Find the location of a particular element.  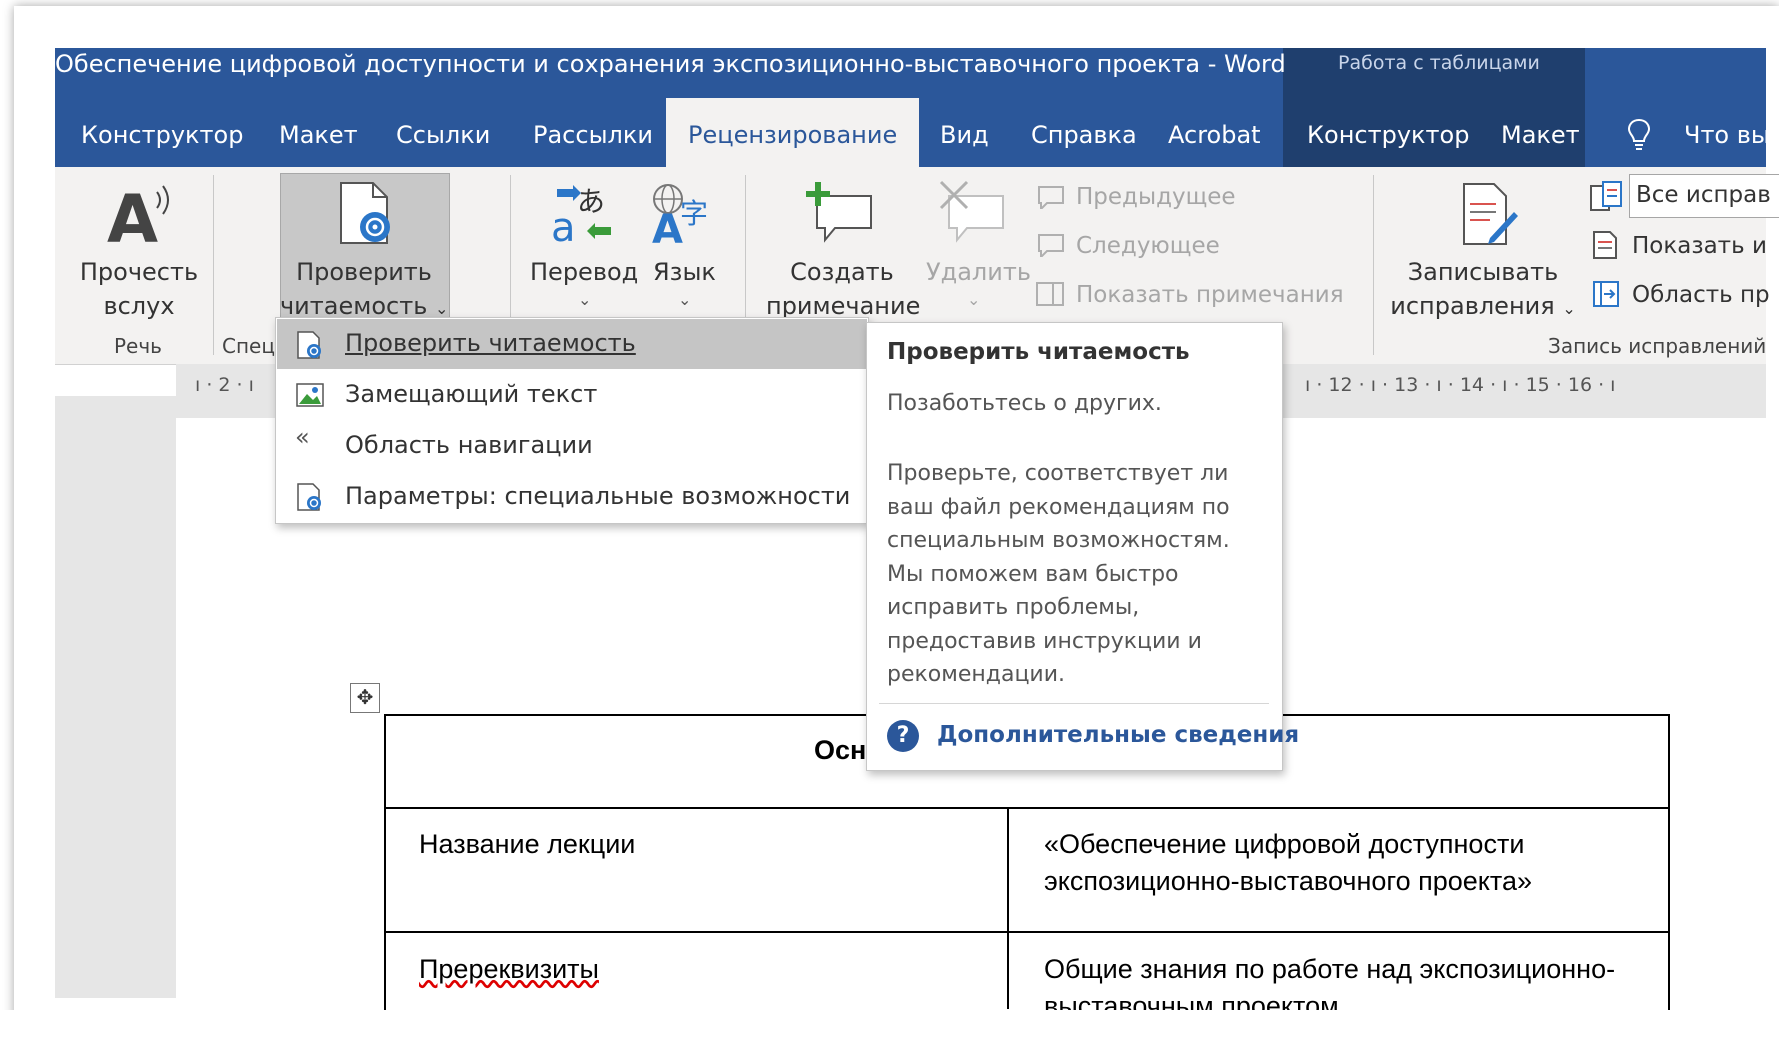

markup-select-value: Все исправ is located at coordinates (1703, 195).